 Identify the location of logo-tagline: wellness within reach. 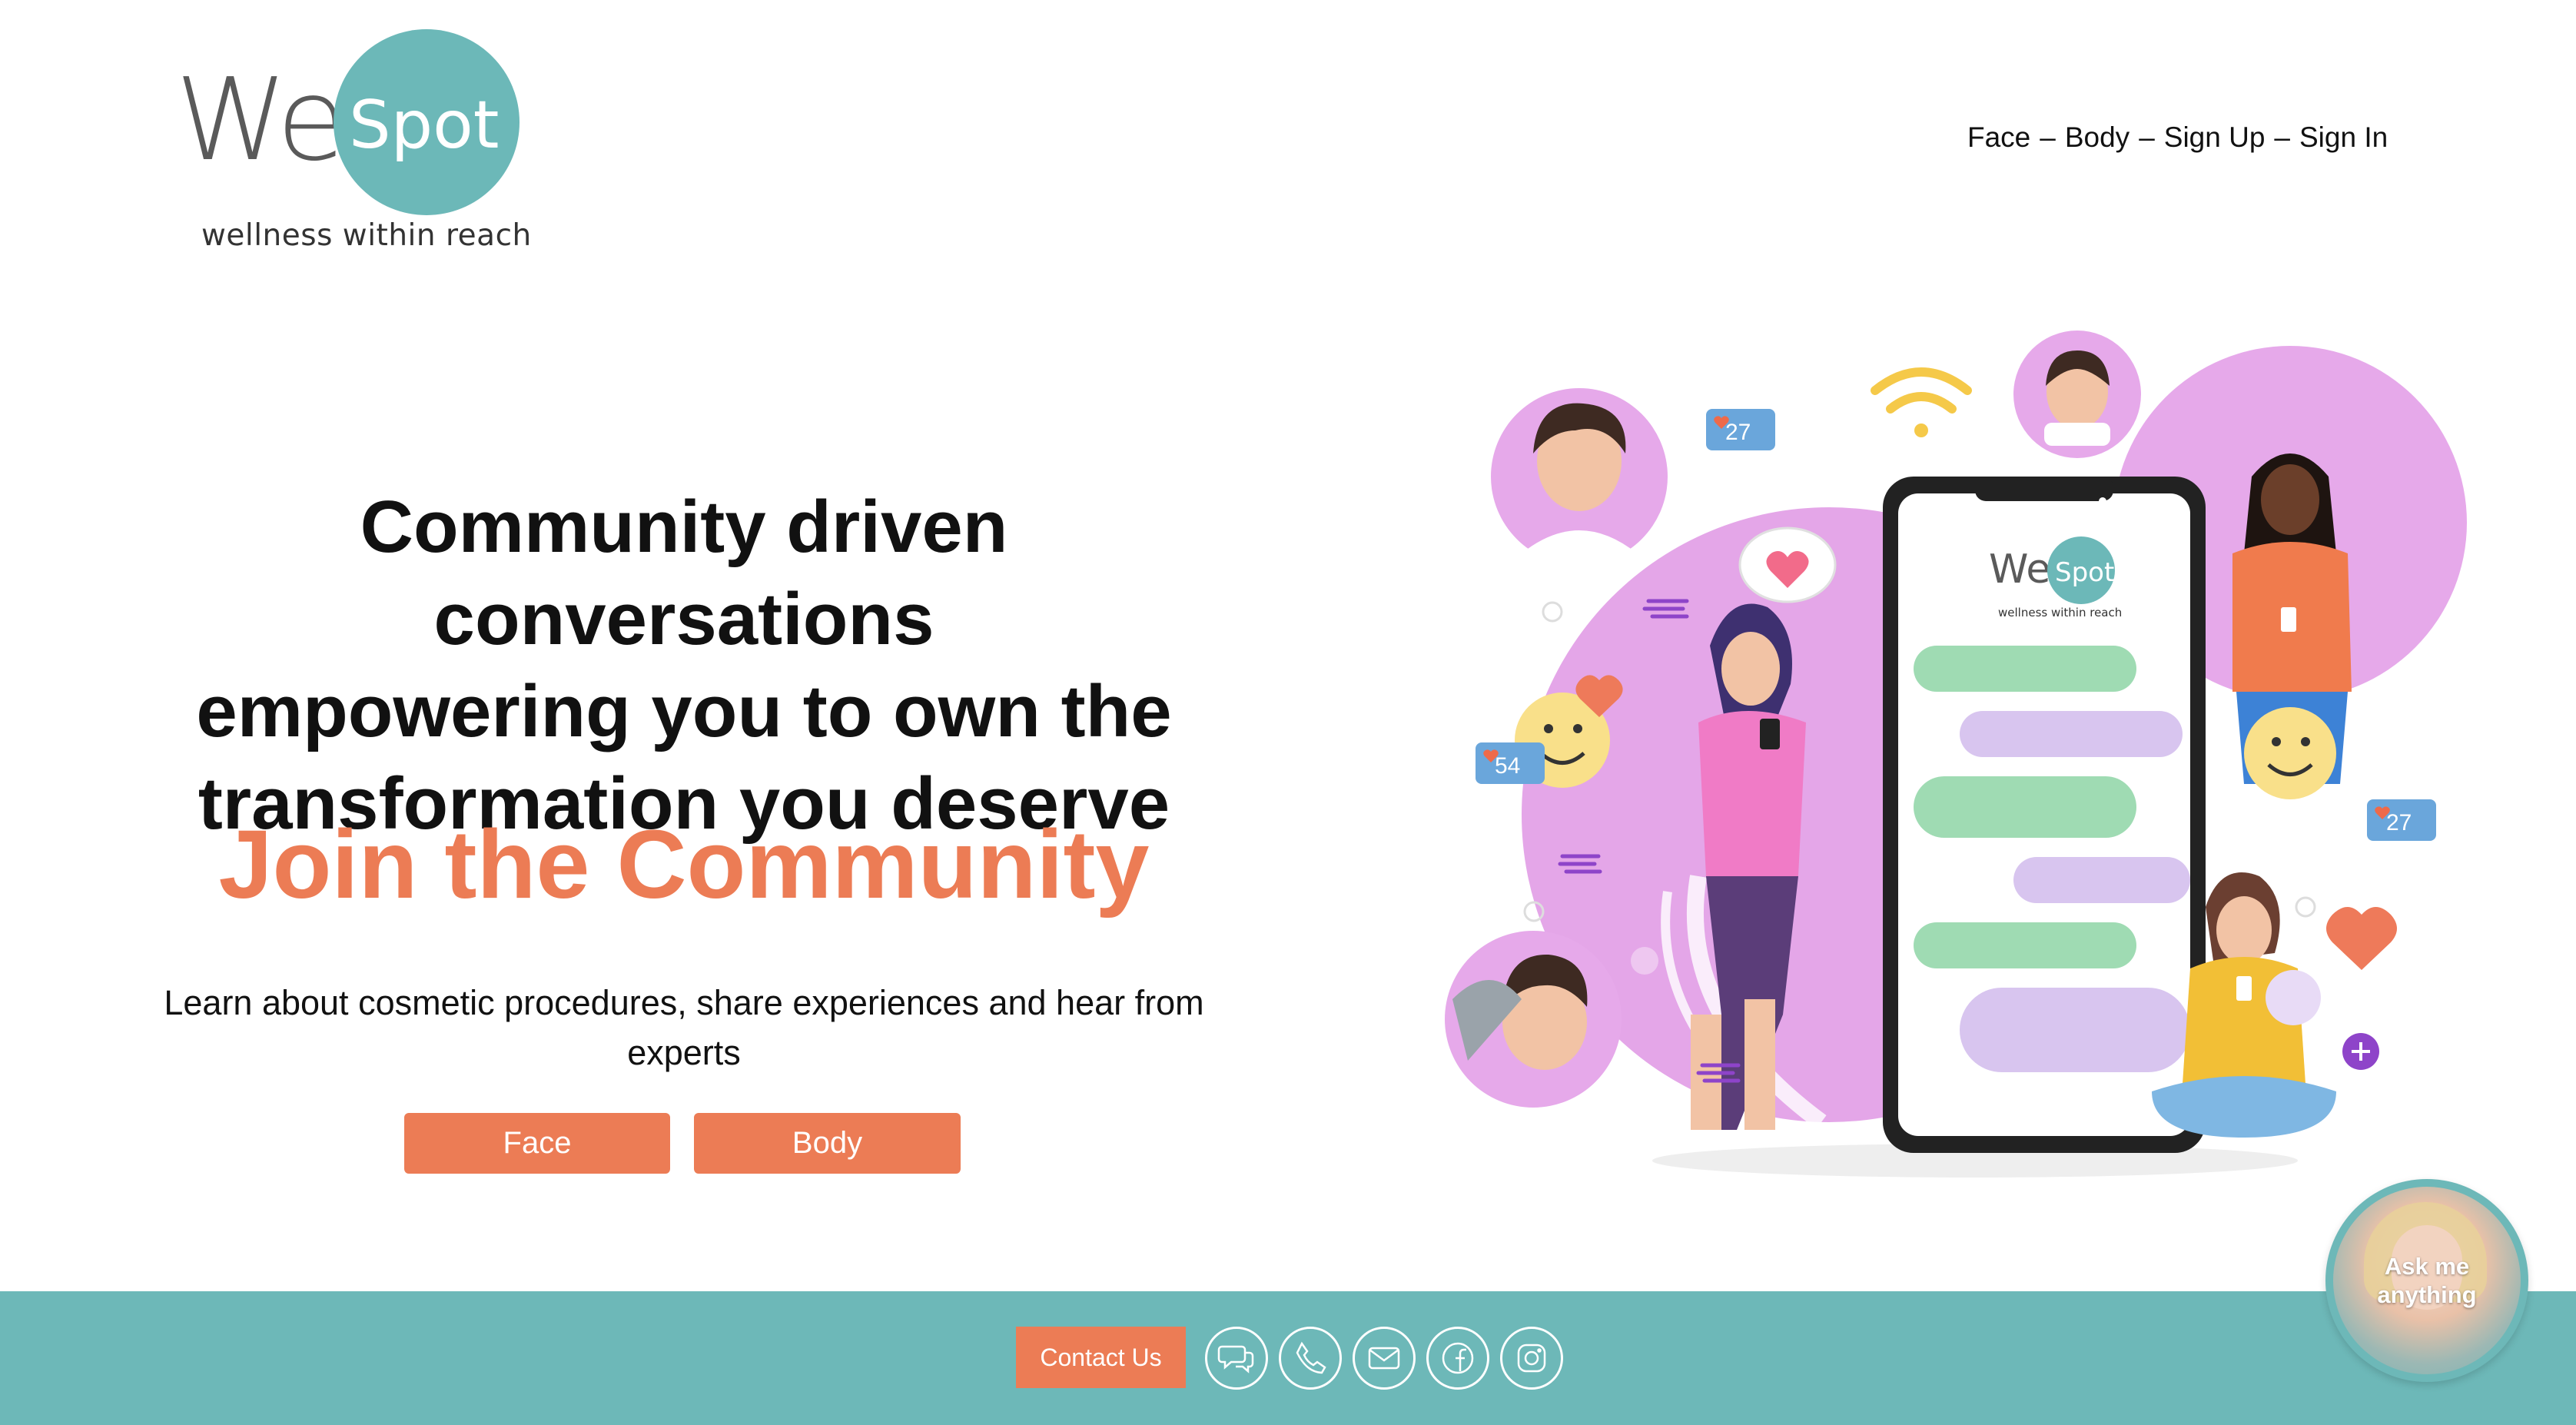
(366, 236).